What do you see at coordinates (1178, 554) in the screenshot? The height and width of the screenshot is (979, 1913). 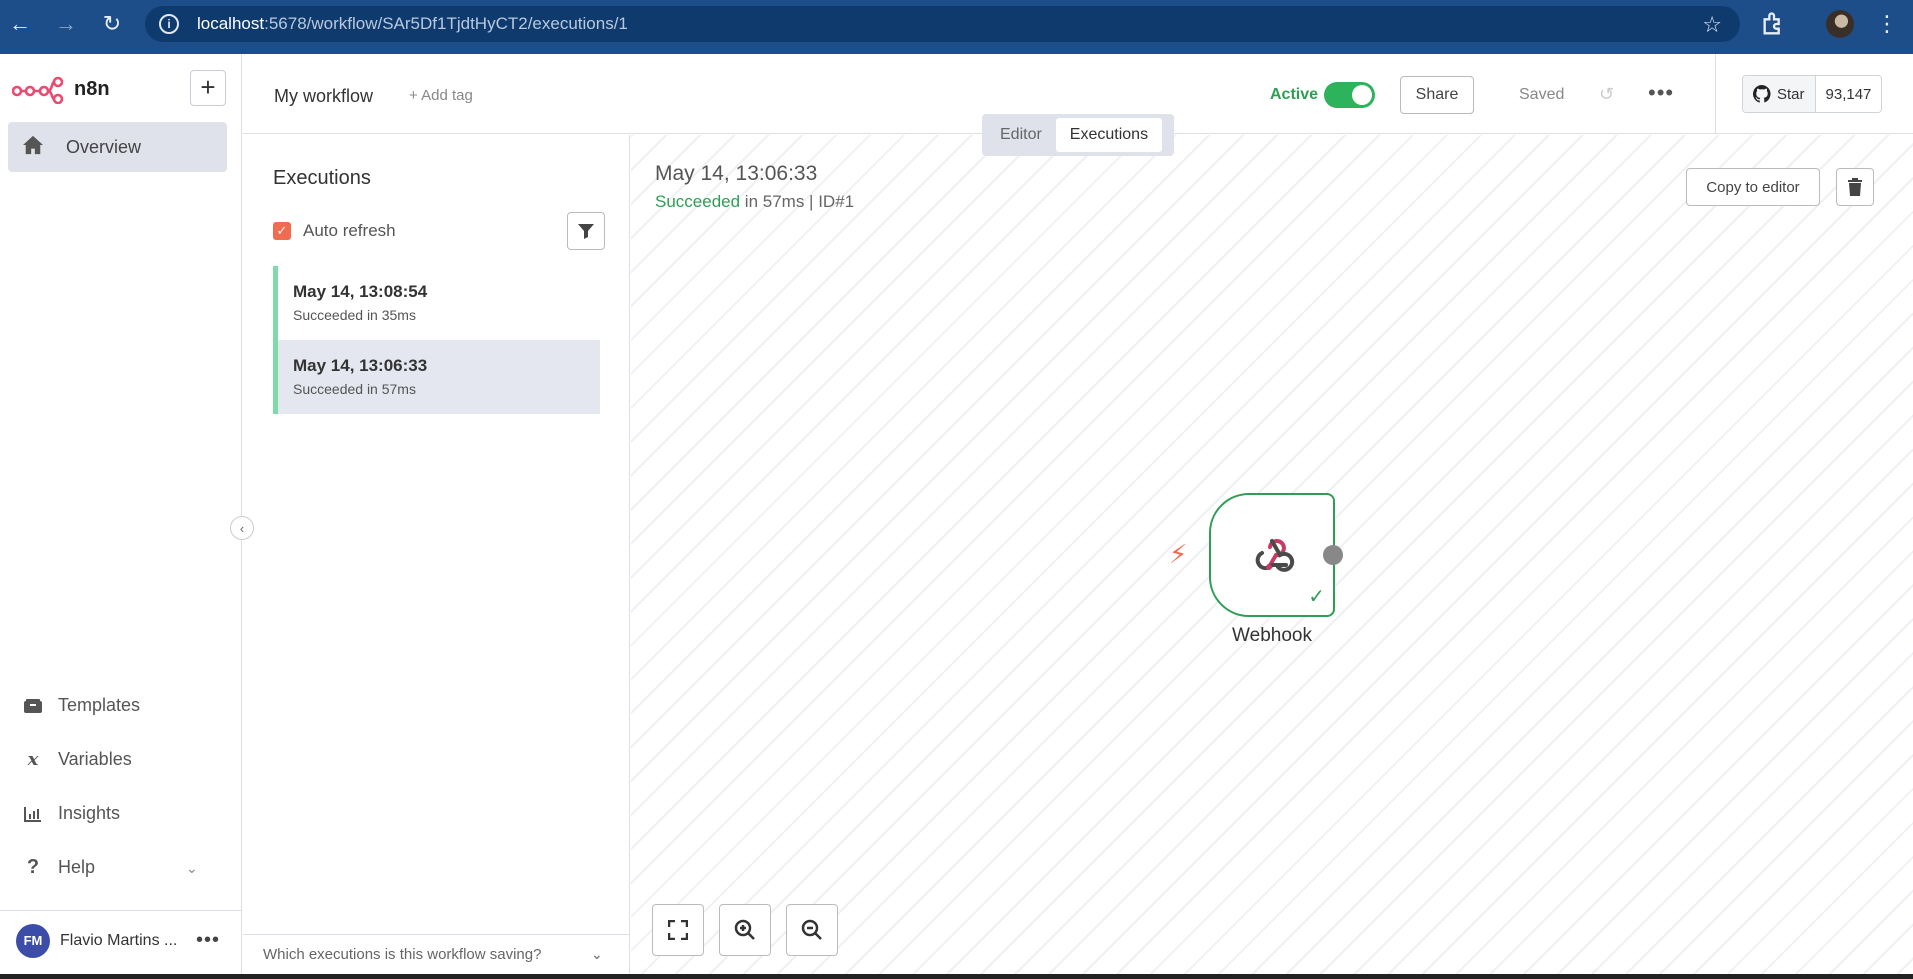 I see `trigger-bolt-icon: ⚡︎` at bounding box center [1178, 554].